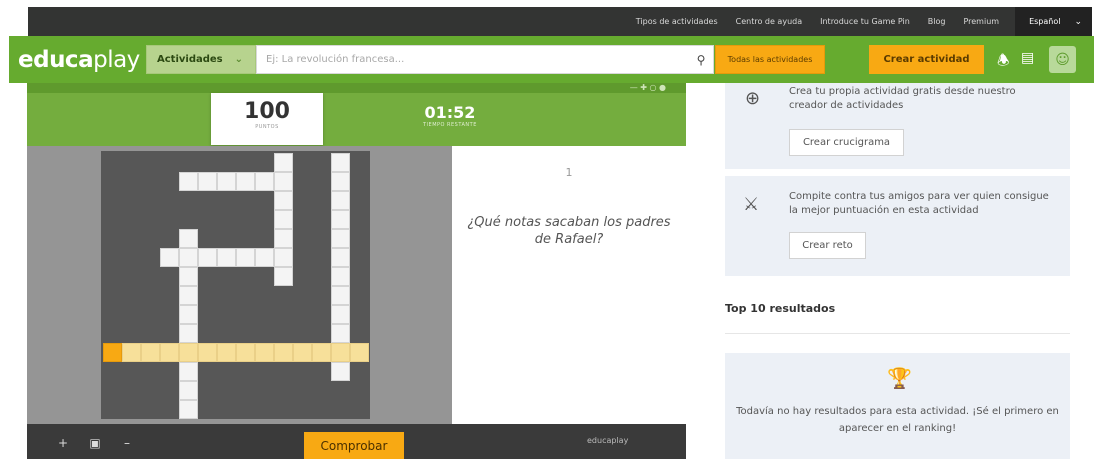 This screenshot has width=1094, height=459. I want to click on search-field: Ej: La revolución francesa... ⚲, so click(485, 59).